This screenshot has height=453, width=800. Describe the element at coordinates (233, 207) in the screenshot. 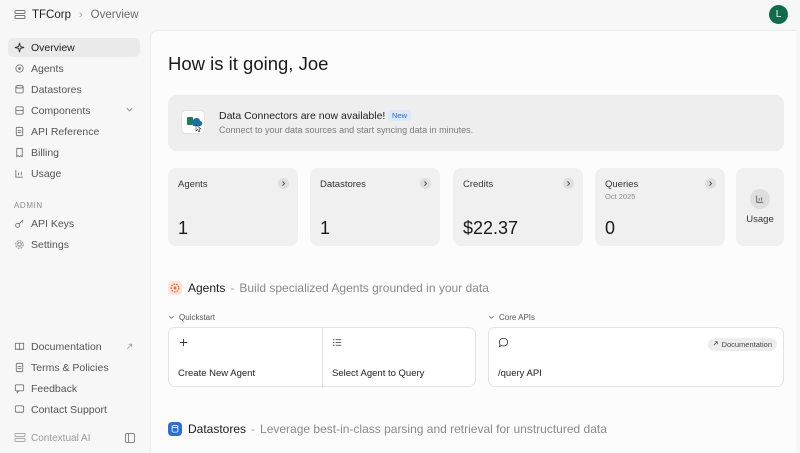

I see `stat-card-agents: Agents 1` at that location.